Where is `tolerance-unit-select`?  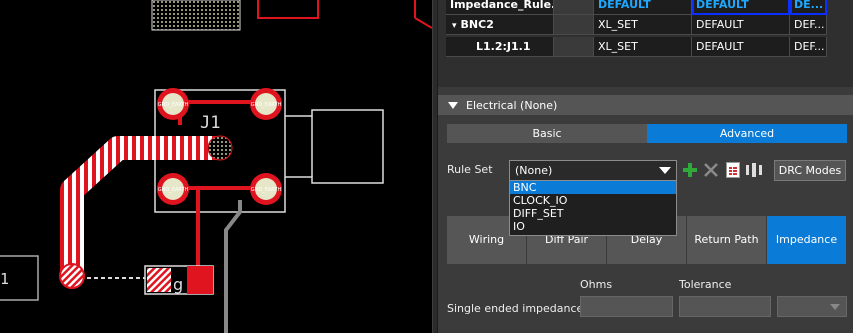
tolerance-unit-select is located at coordinates (812, 306).